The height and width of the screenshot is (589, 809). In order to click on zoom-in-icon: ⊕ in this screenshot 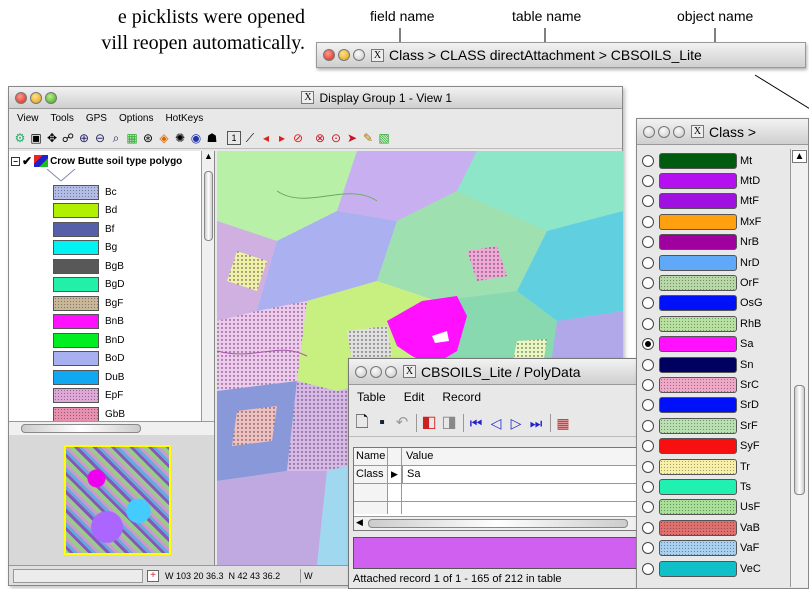, I will do `click(84, 138)`.